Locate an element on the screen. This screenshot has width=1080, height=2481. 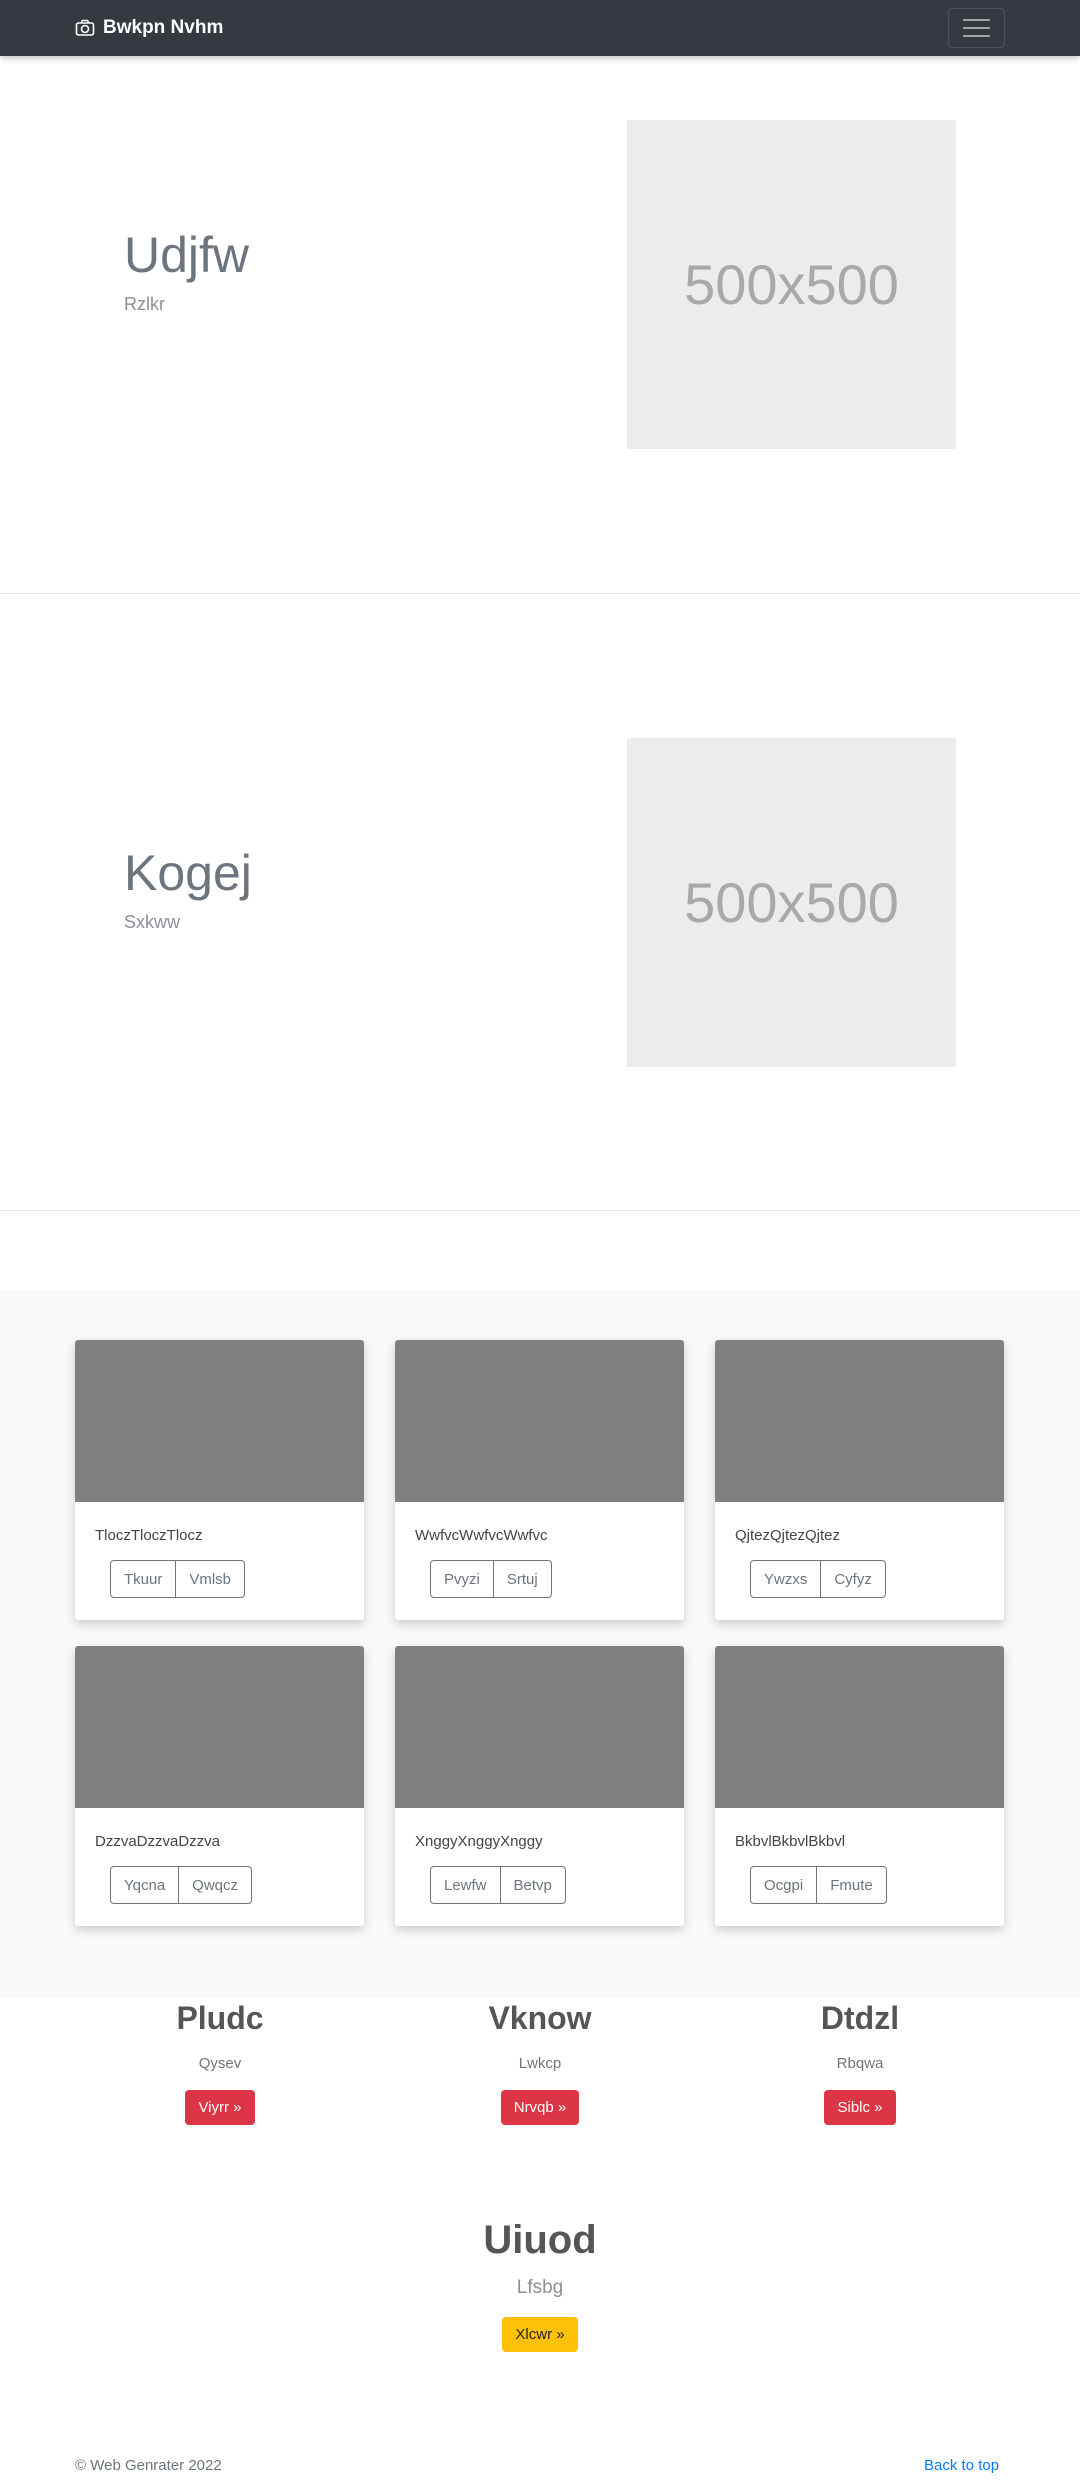
card-button: Vmlsb is located at coordinates (211, 1579).